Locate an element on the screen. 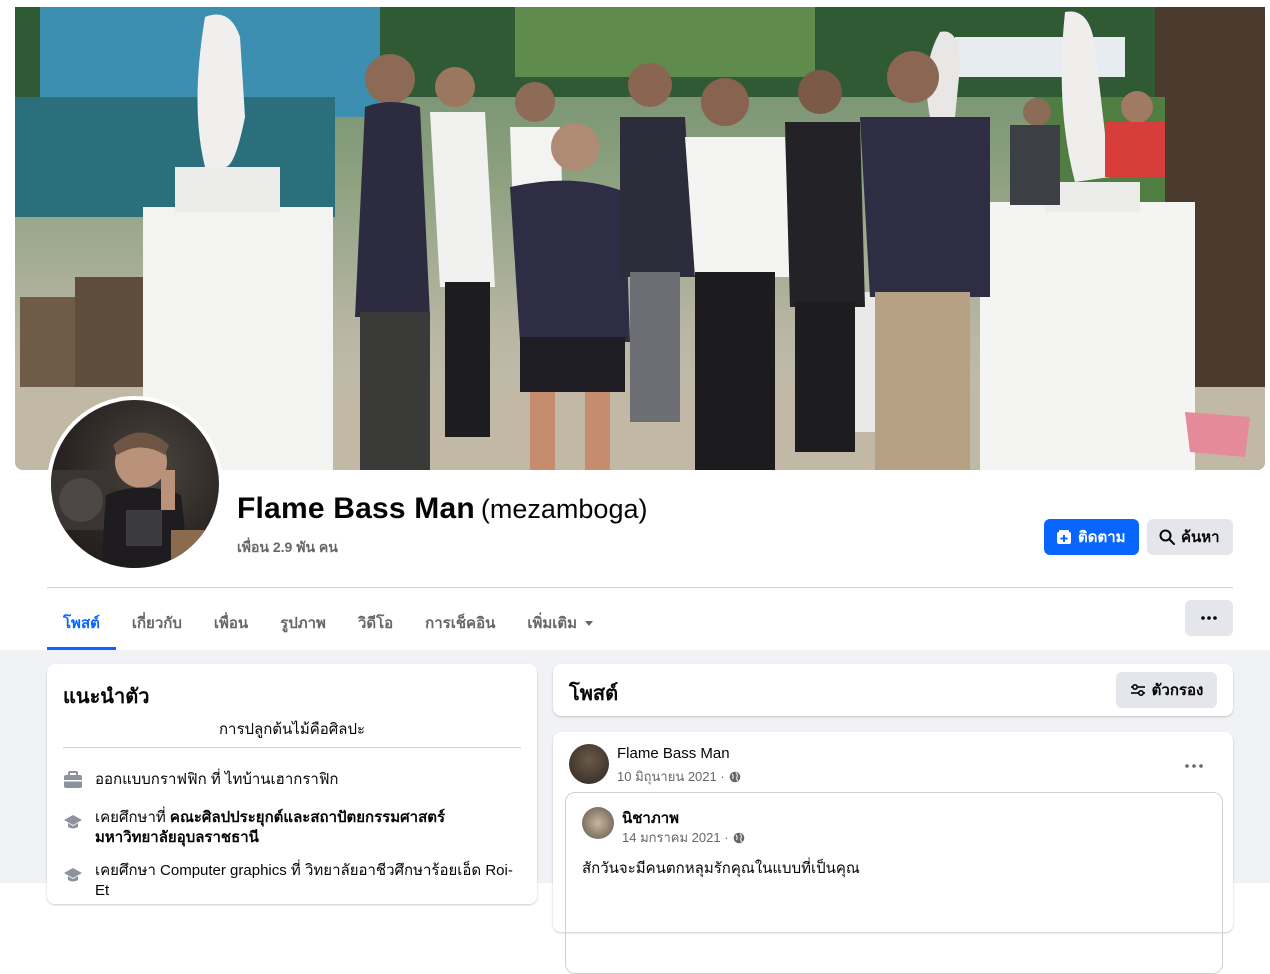  intro-item-work: ออกแบบกราฟฟิก ที่ ไทบ้านเฮากราฟิก is located at coordinates (289, 780).